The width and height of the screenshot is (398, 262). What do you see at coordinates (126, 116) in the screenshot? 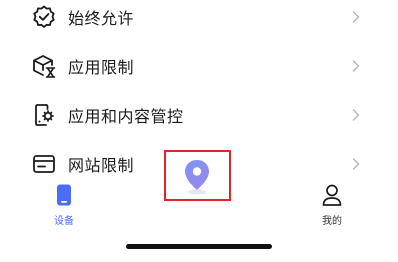
I see `menu-item-label: 应用和内容管控` at bounding box center [126, 116].